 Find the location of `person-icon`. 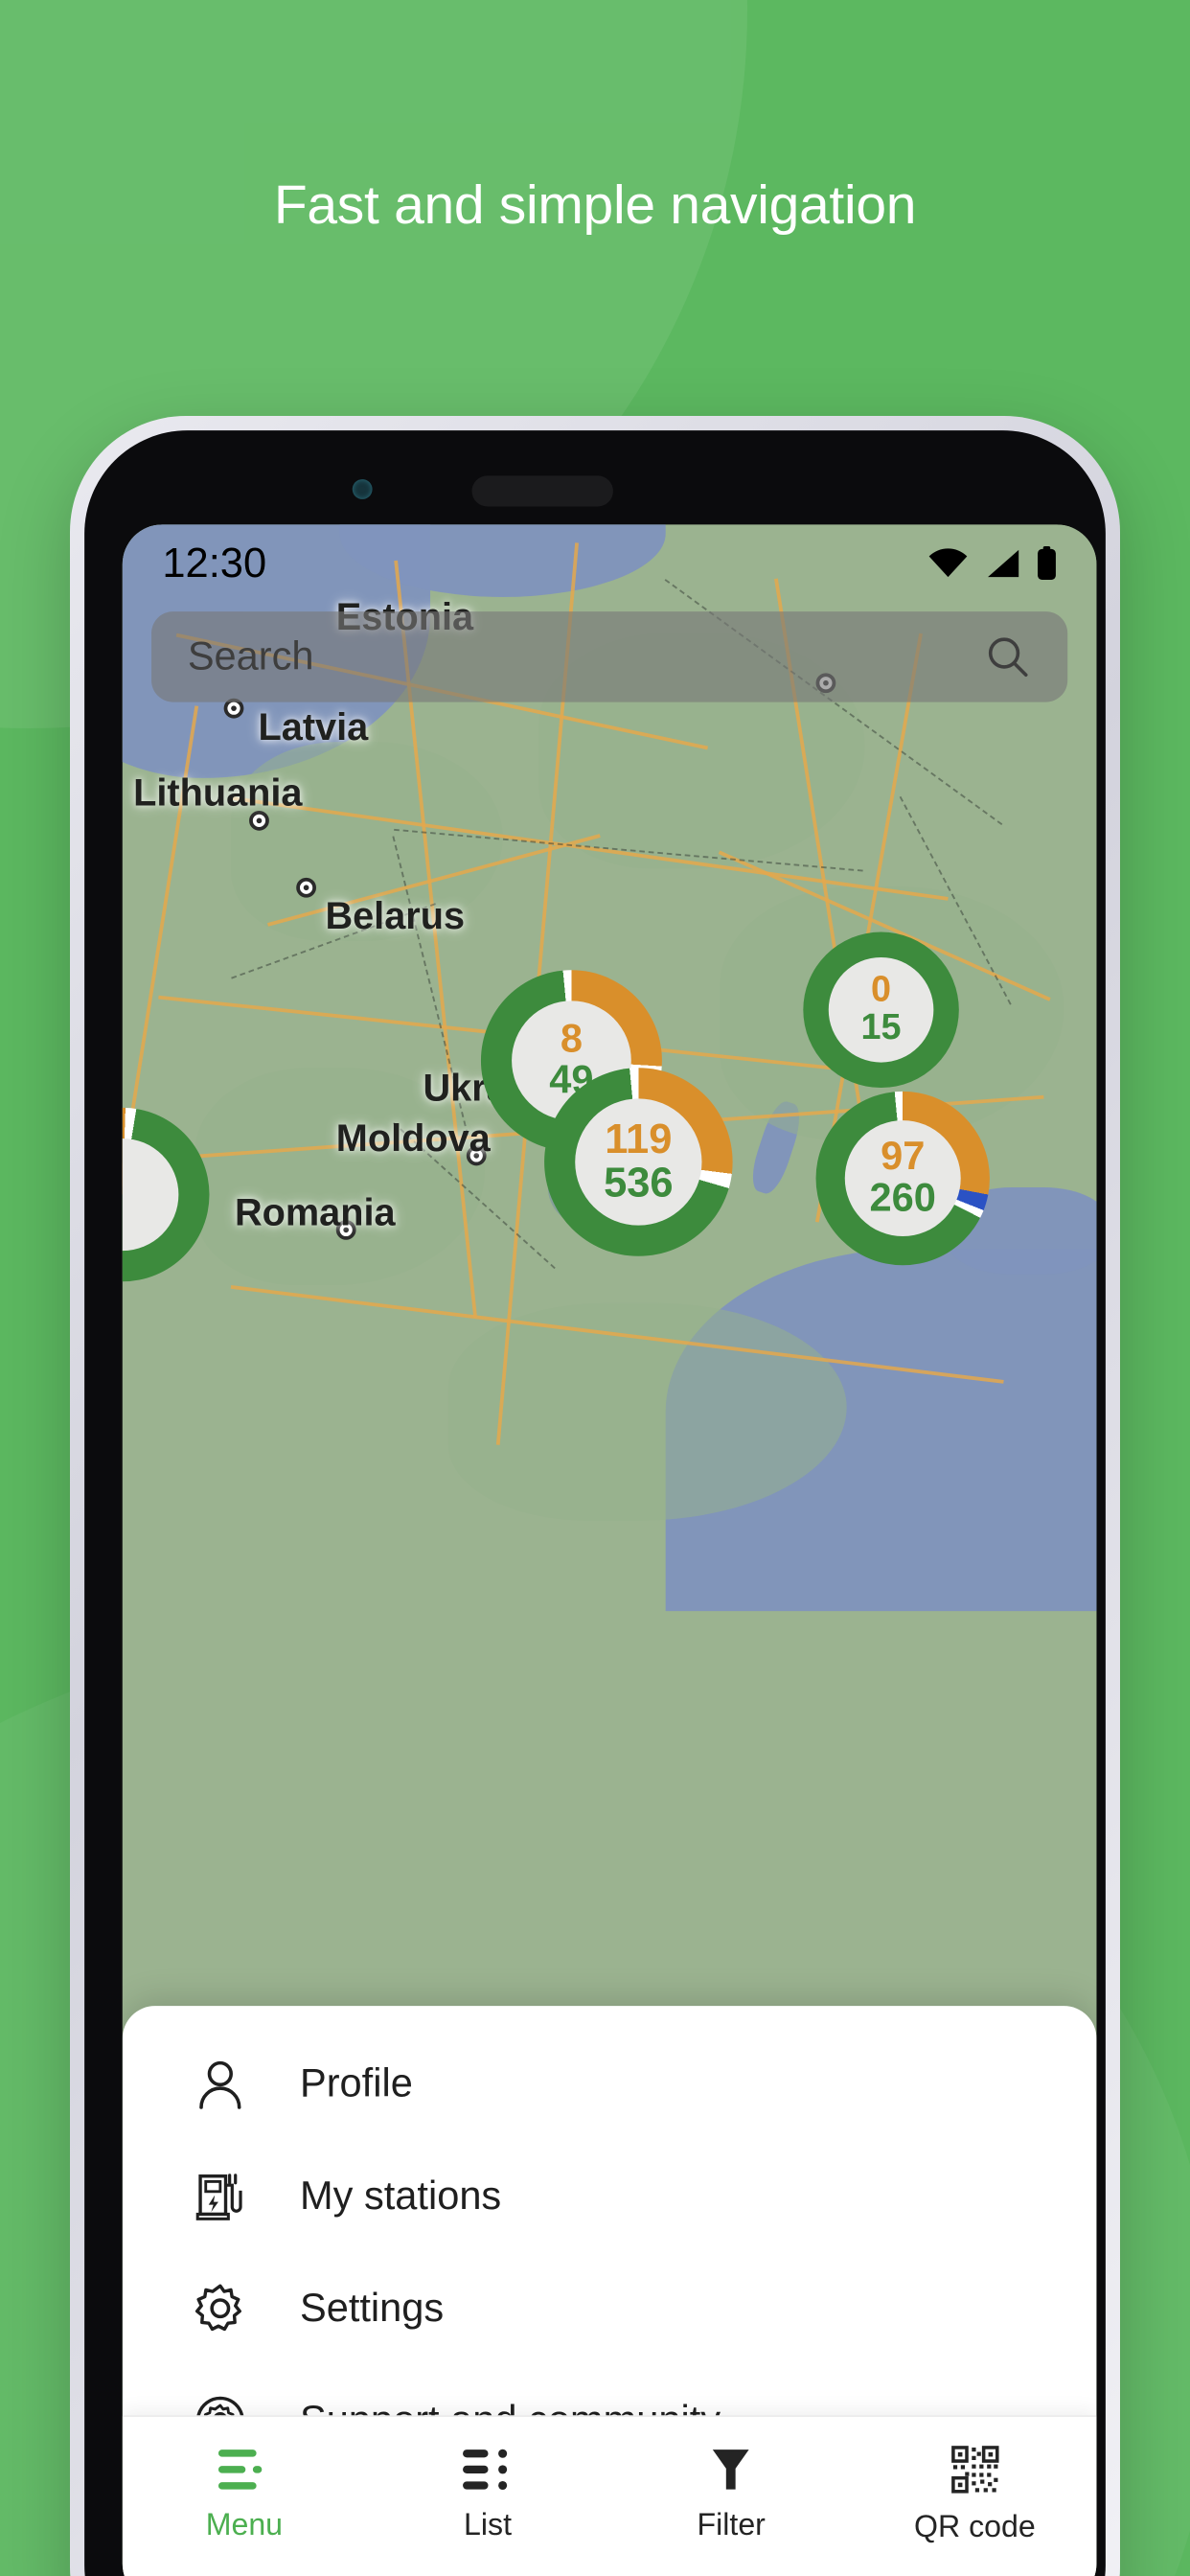

person-icon is located at coordinates (221, 2084).